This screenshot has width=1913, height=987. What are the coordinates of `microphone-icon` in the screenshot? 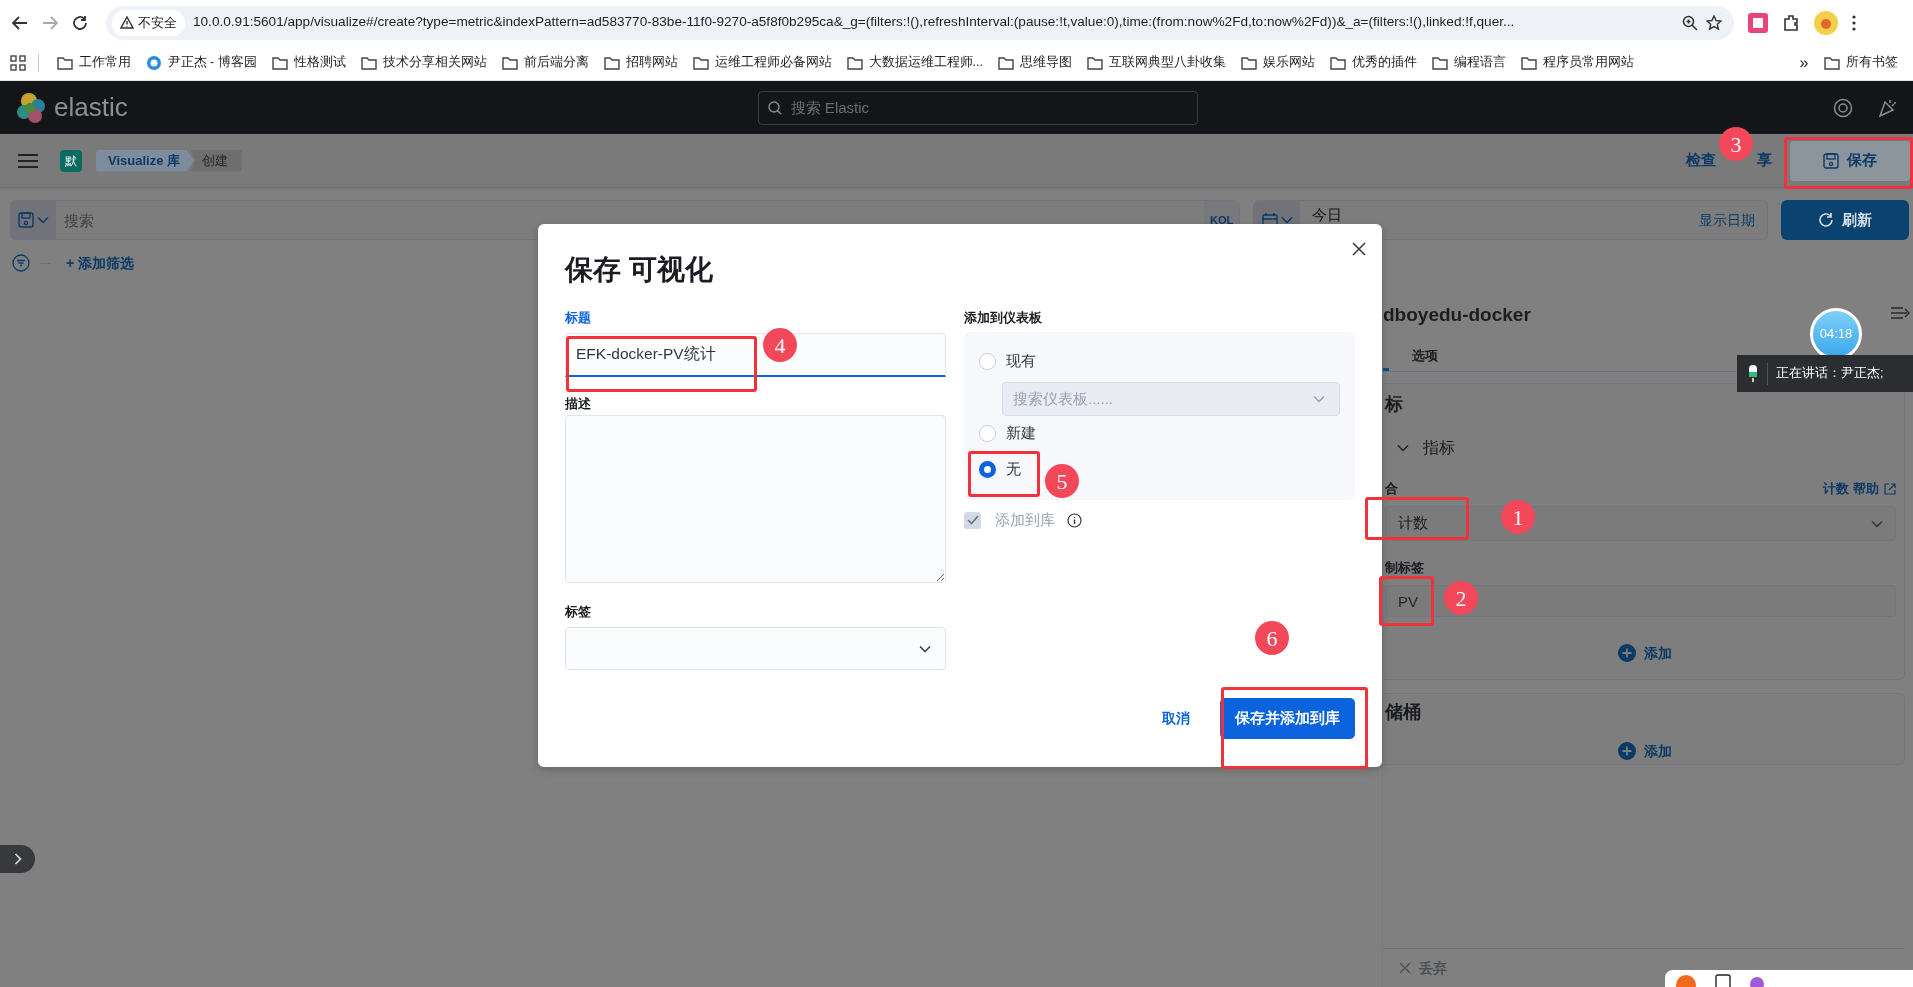 It's located at (1753, 373).